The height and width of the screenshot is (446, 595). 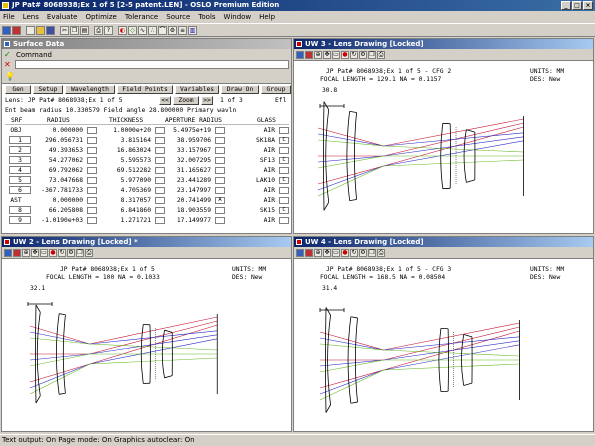 What do you see at coordinates (172, 30) in the screenshot?
I see `settings-icon: ⚙` at bounding box center [172, 30].